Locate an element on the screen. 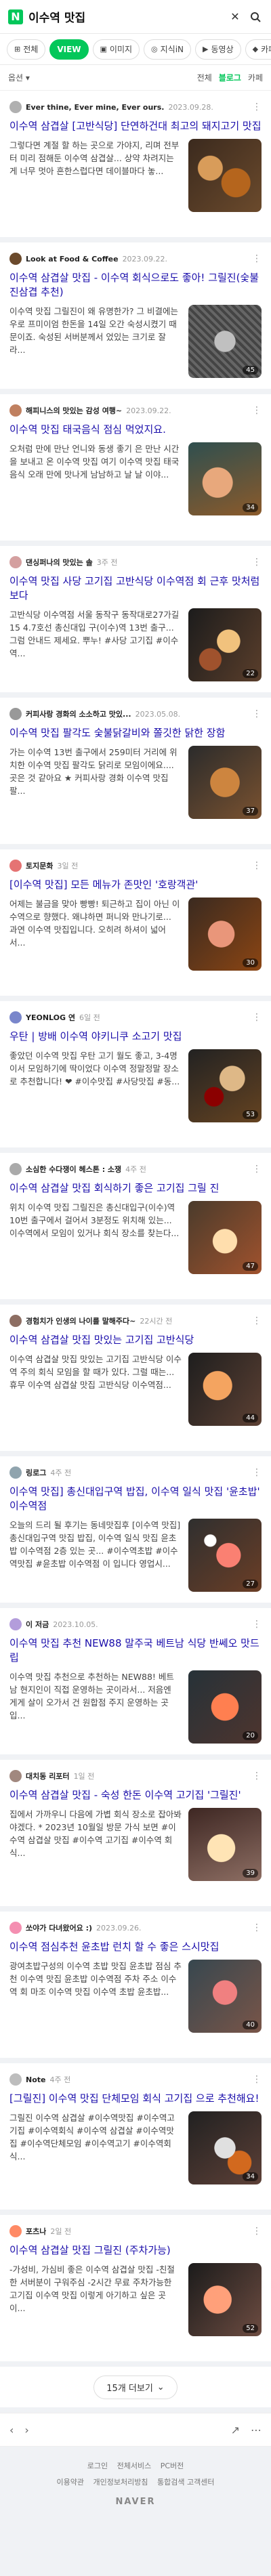 The height and width of the screenshot is (2576, 271). naver-logo: N is located at coordinates (15, 16).